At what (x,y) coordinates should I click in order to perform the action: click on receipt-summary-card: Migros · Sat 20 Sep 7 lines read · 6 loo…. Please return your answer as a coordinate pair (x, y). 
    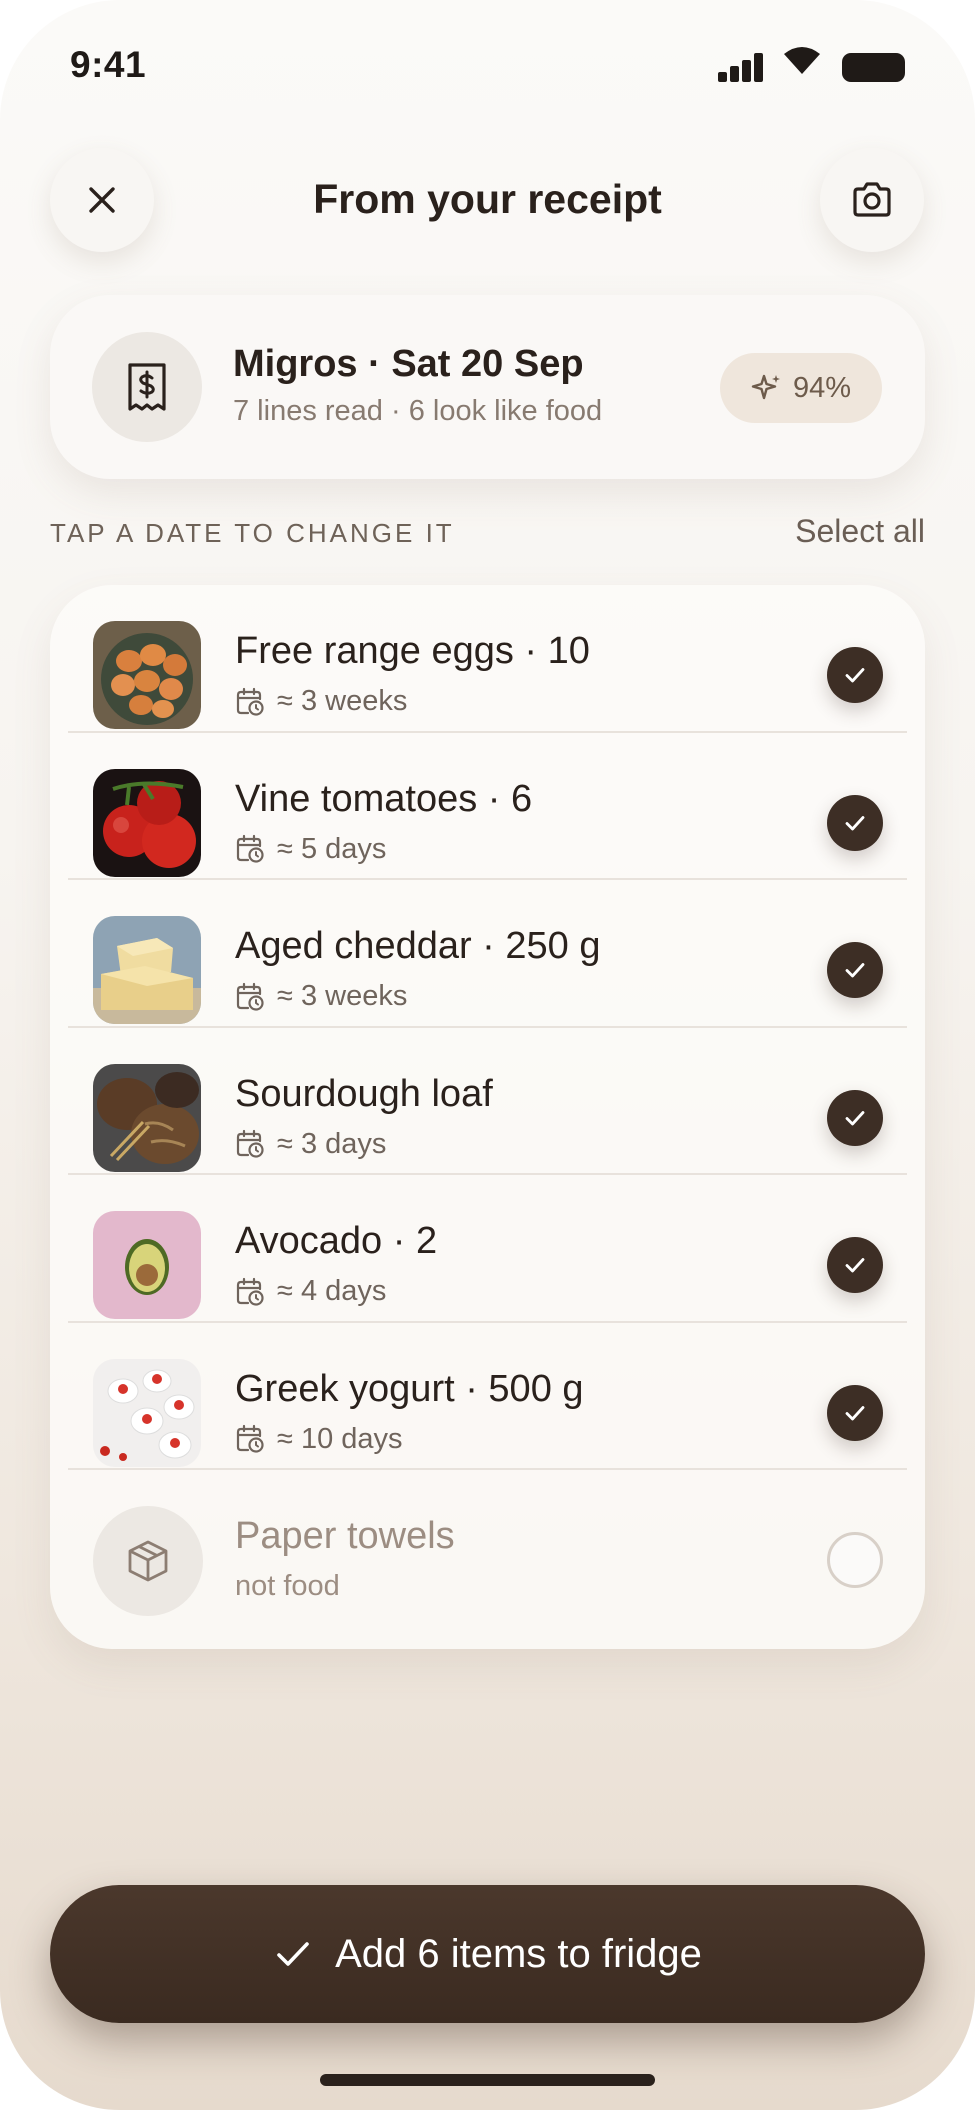
    Looking at the image, I should click on (487, 387).